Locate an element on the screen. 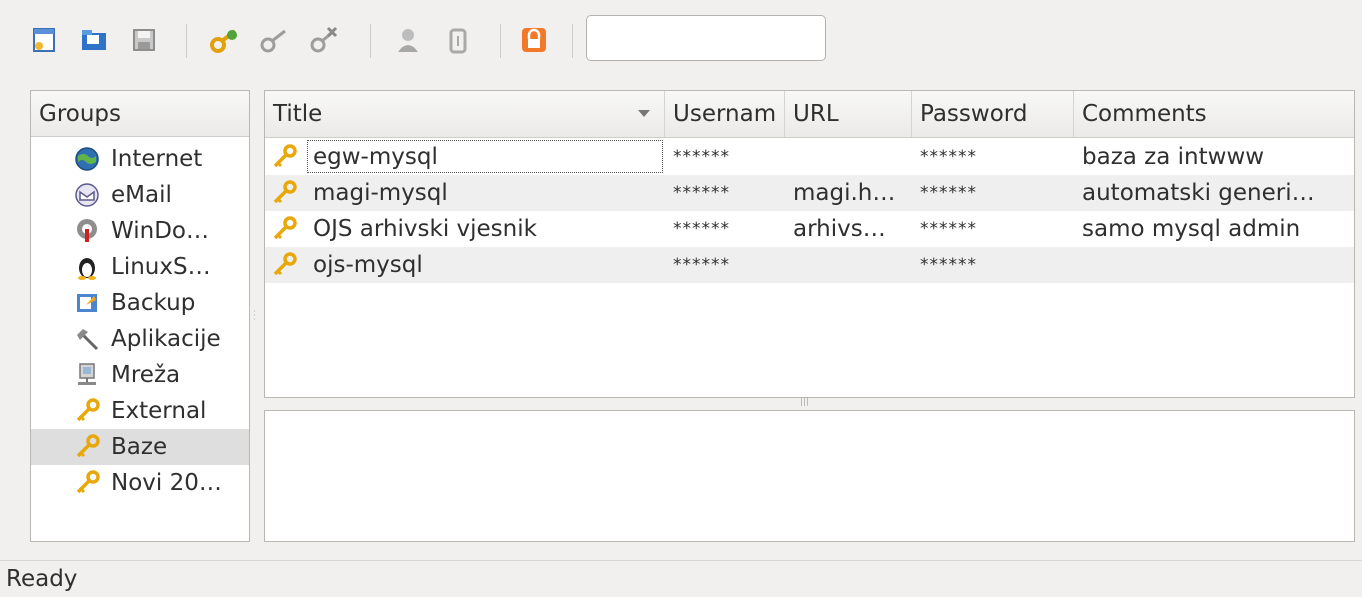 This screenshot has width=1362, height=597. copy-password-icon is located at coordinates (458, 41).